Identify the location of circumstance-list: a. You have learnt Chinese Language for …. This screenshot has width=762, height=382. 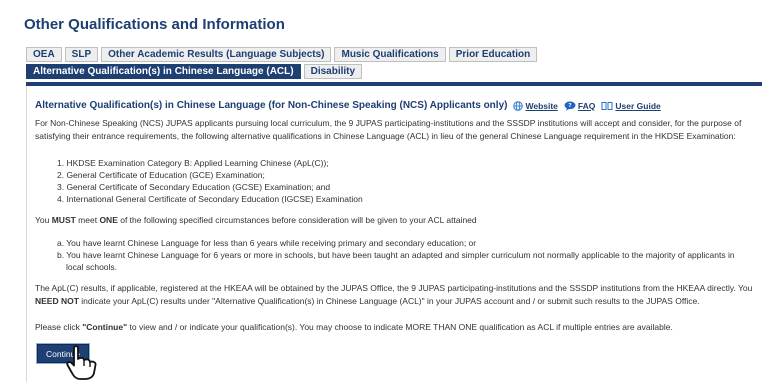
(396, 255).